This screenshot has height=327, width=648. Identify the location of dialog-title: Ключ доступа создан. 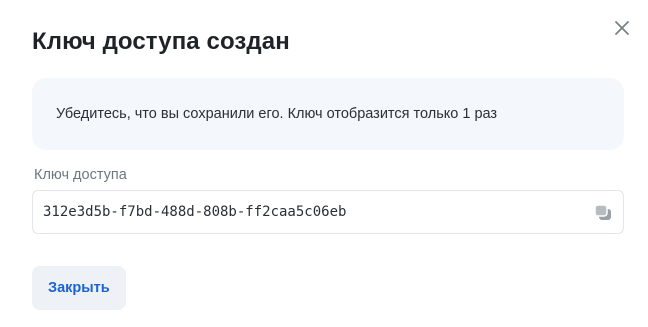
(161, 41).